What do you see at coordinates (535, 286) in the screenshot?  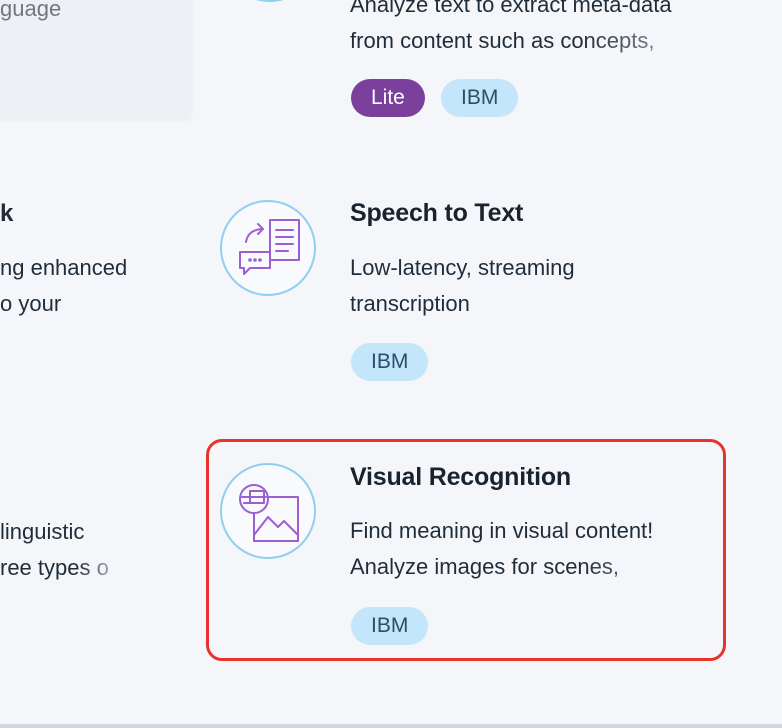 I see `speech-to-text-description: Low-latency, streaming transcription` at bounding box center [535, 286].